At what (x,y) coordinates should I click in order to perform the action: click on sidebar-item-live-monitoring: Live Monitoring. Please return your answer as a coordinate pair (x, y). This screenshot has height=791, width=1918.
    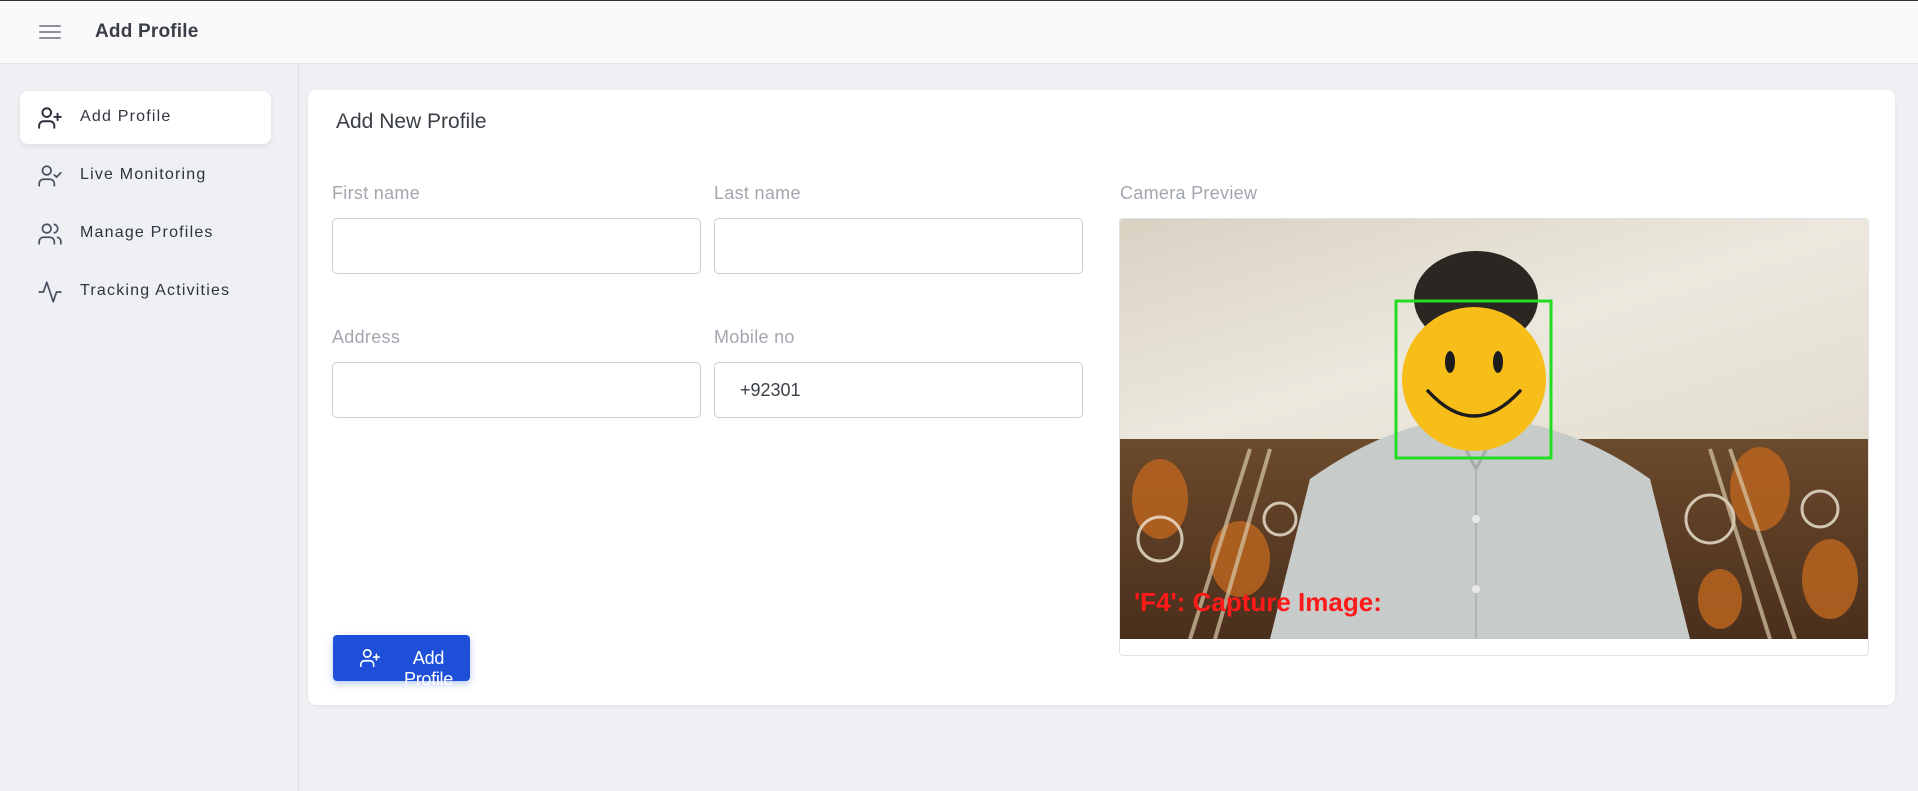
    Looking at the image, I should click on (145, 175).